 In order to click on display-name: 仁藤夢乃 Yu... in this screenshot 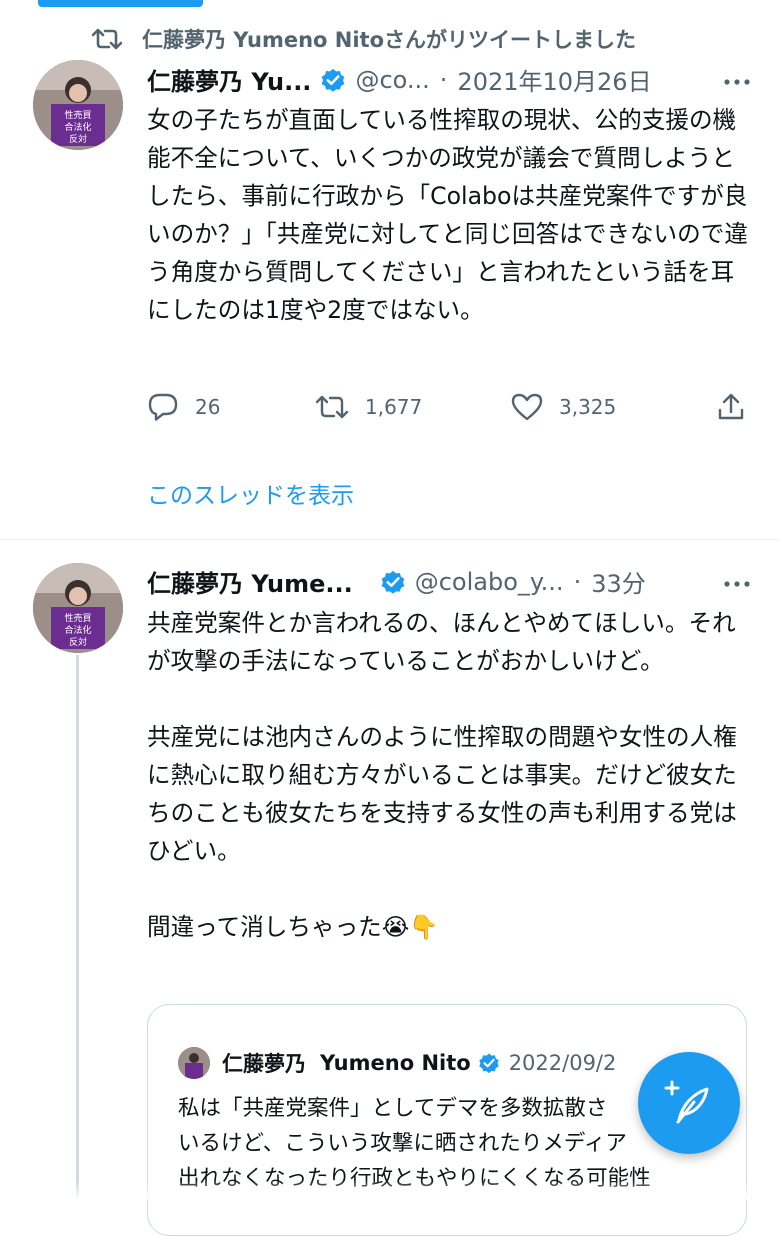, I will do `click(229, 79)`.